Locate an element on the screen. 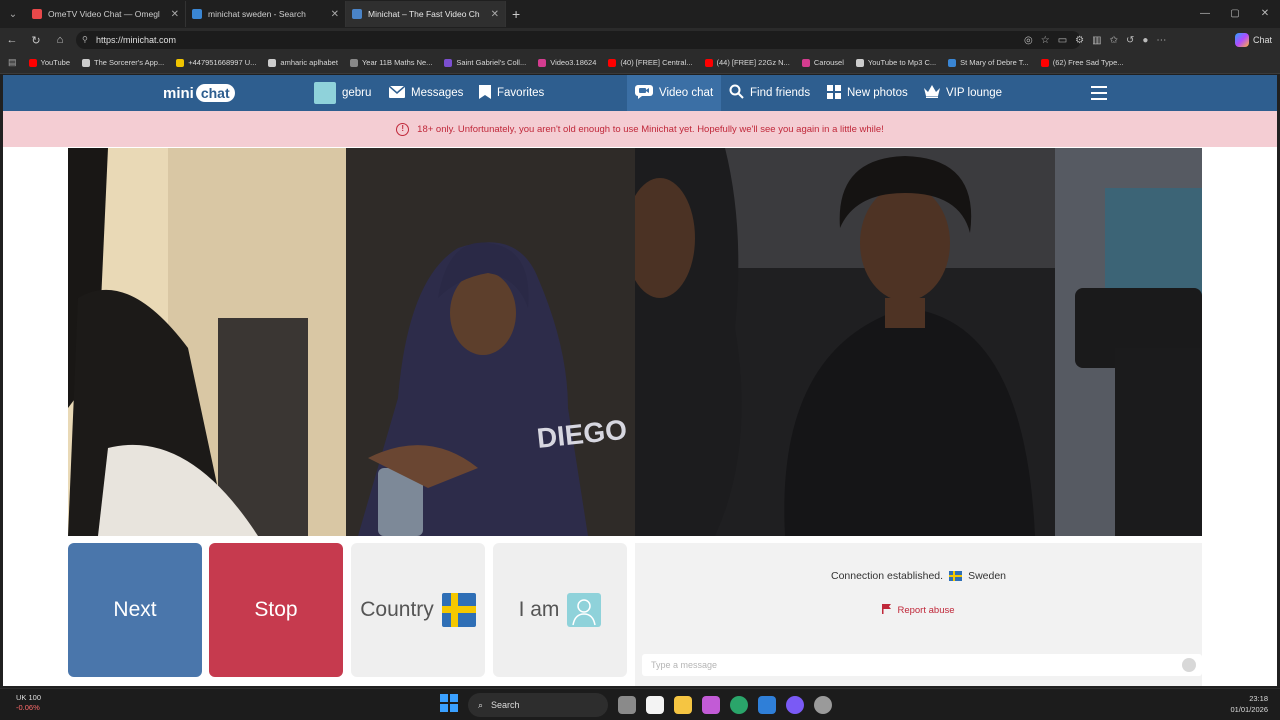  ometv-favicon-icon is located at coordinates (37, 14).